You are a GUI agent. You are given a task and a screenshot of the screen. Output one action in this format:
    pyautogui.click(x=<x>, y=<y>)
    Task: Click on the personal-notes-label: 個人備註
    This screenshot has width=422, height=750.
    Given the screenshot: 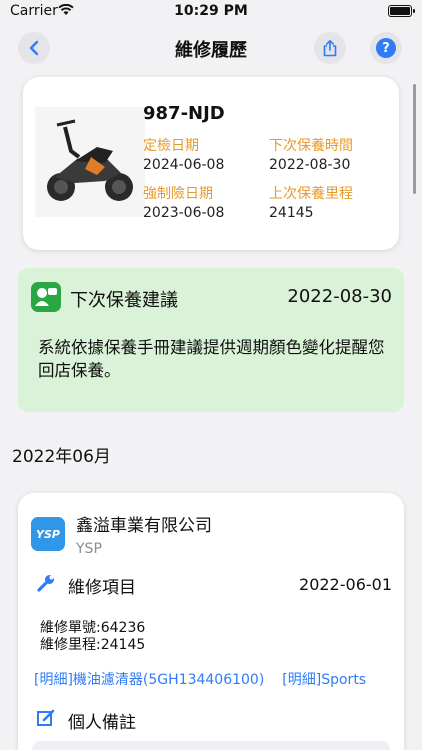 What is the action you would take?
    pyautogui.click(x=102, y=723)
    